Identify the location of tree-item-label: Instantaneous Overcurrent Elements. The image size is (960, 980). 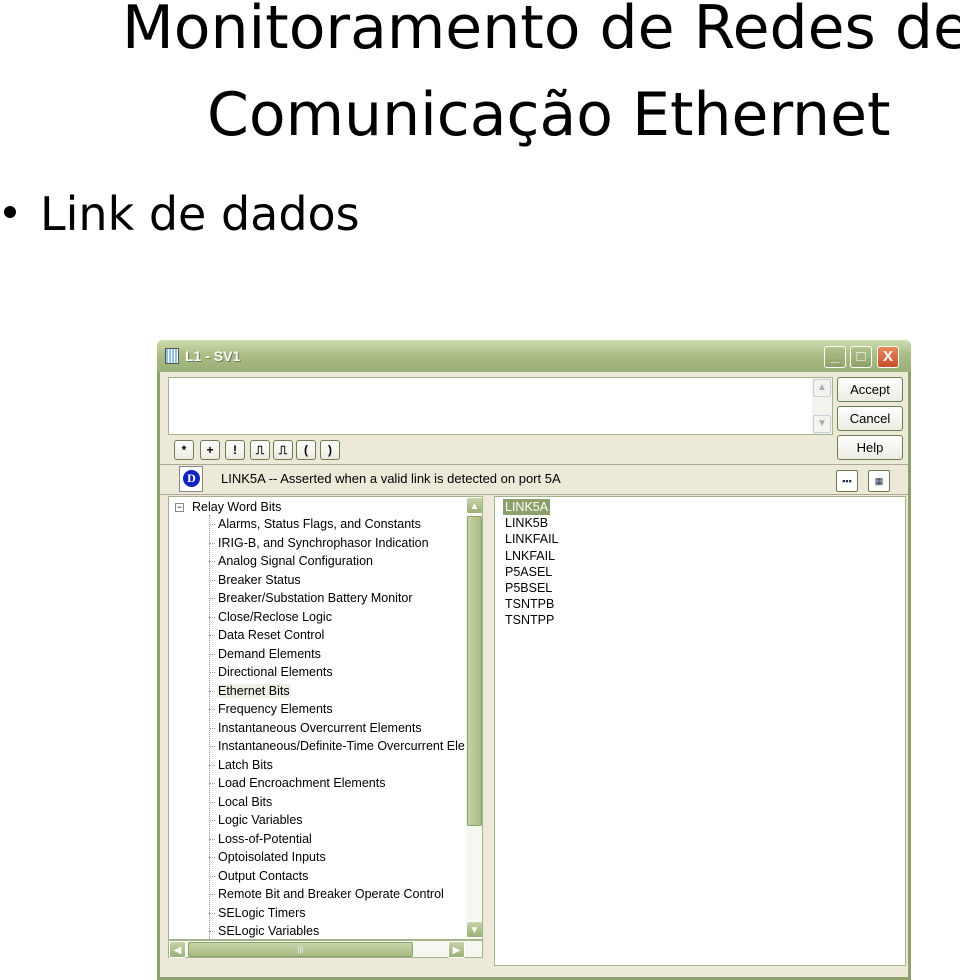
(320, 727).